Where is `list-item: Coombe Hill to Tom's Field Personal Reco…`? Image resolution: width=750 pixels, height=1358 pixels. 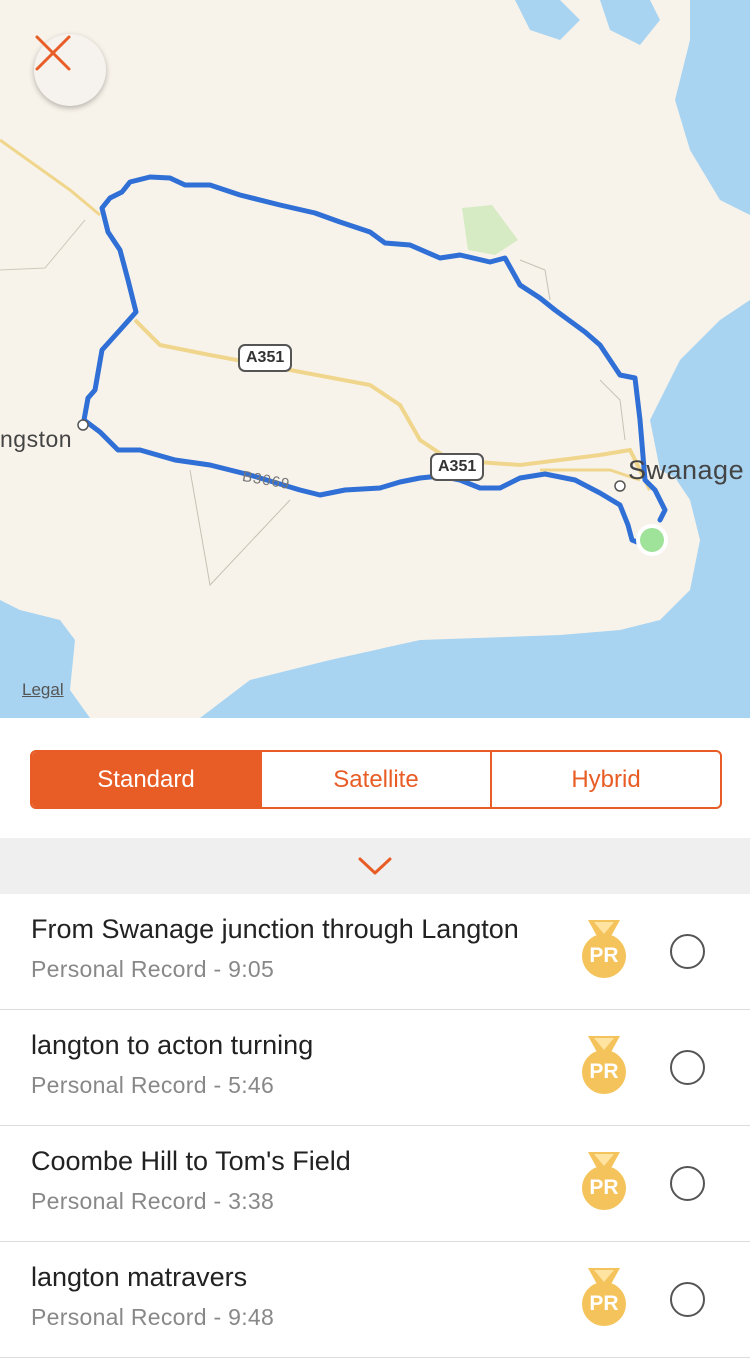 list-item: Coombe Hill to Tom's Field Personal Reco… is located at coordinates (375, 1184).